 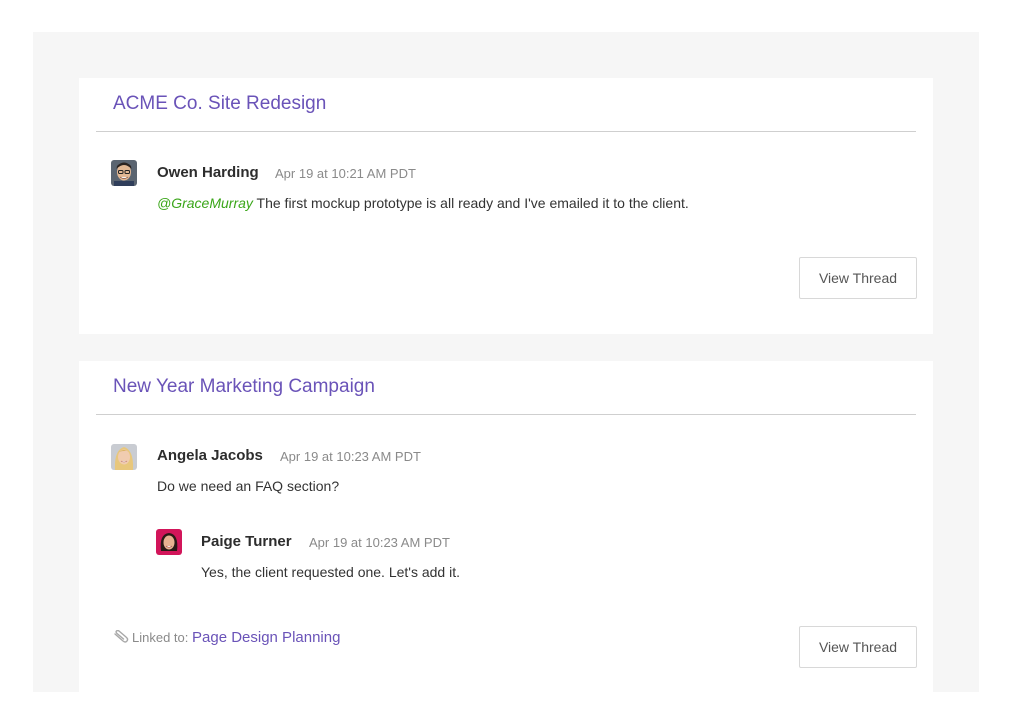 I want to click on avatar-angela-icon, so click(x=124, y=457).